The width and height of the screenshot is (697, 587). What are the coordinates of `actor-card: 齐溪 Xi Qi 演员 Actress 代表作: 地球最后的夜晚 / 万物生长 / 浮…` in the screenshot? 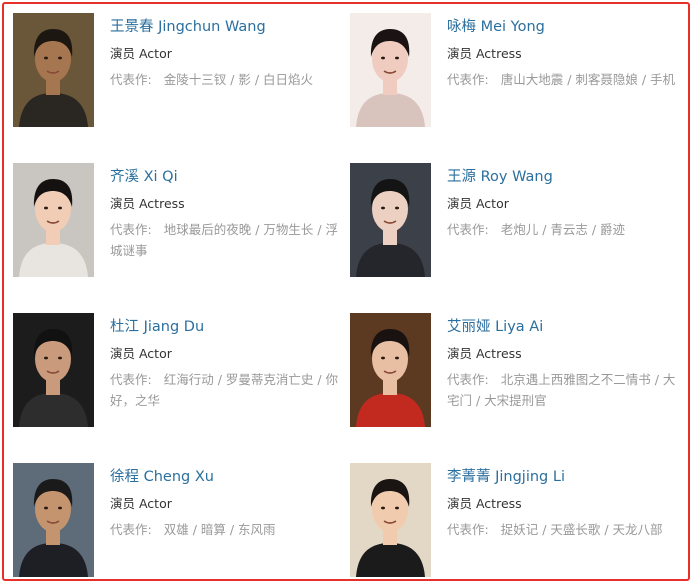 It's located at (181, 222).